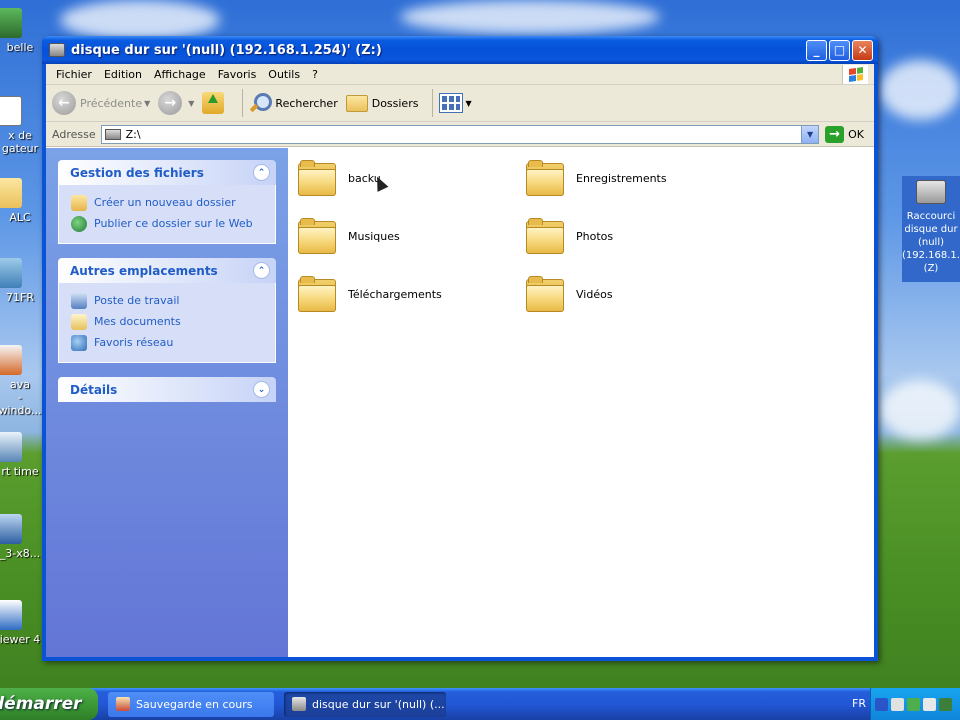 This screenshot has width=960, height=720. I want to click on task-new-folder: Créer un nouveau dossier, so click(168, 202).